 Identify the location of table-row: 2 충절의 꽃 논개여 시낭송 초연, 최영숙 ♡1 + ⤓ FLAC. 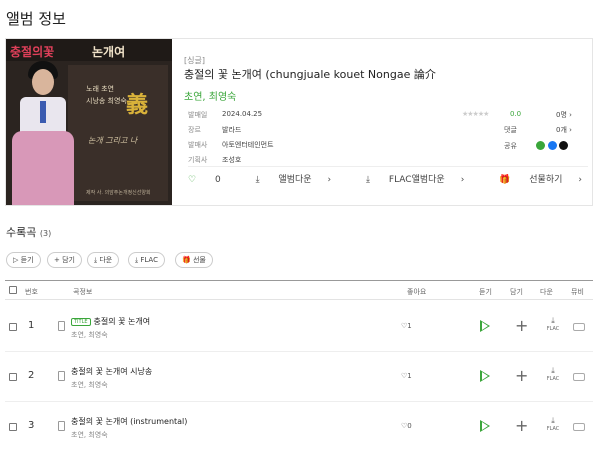
(299, 377).